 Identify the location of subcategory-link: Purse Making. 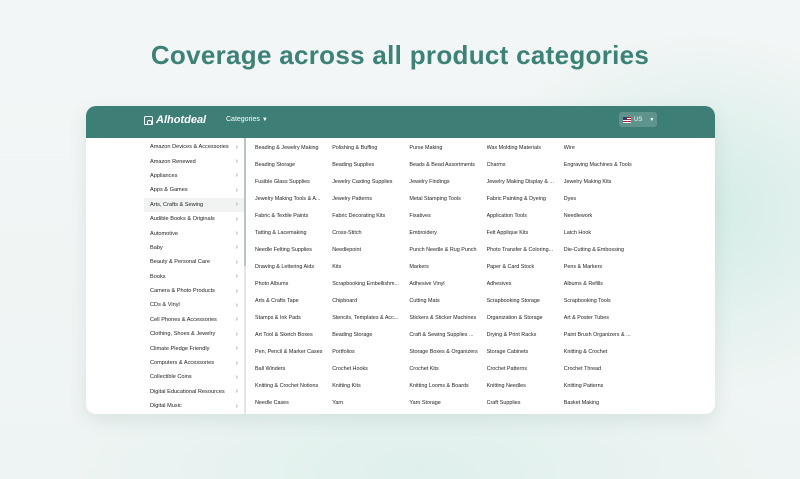
(447, 148).